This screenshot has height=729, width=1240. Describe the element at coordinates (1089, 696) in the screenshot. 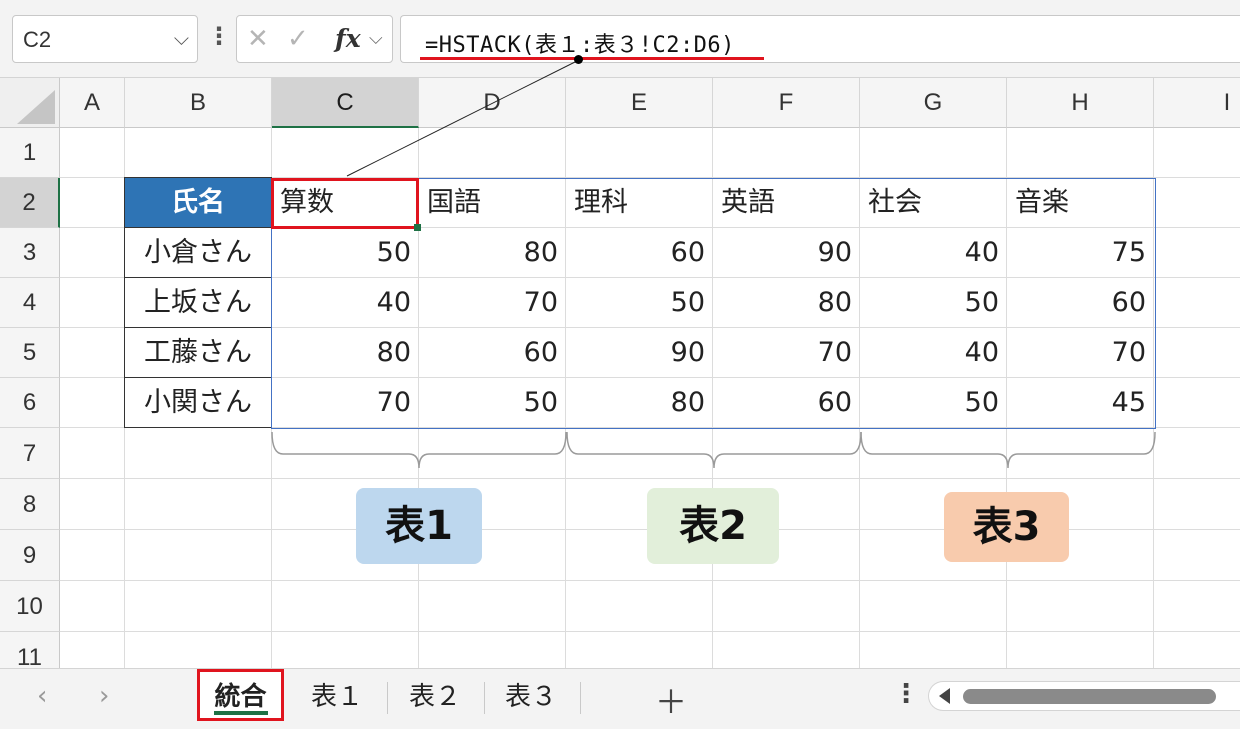

I see `scrollbar-thumb` at that location.